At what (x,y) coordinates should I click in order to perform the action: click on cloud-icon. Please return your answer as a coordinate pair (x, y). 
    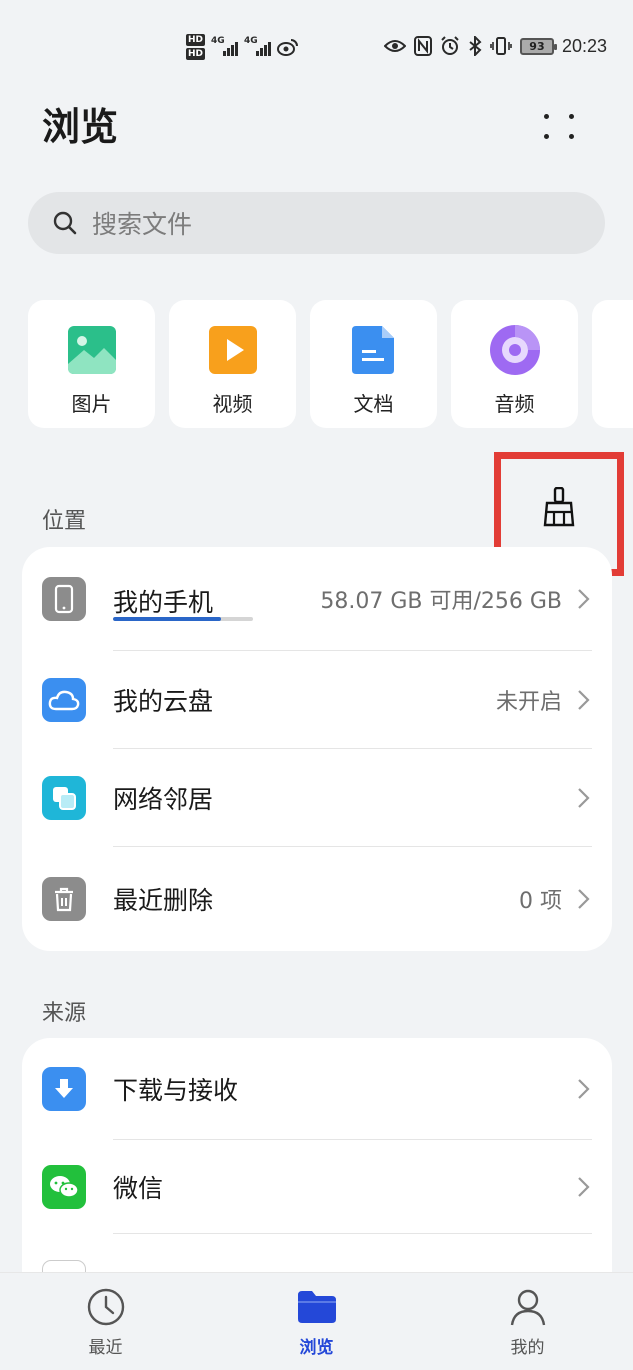
    Looking at the image, I should click on (64, 700).